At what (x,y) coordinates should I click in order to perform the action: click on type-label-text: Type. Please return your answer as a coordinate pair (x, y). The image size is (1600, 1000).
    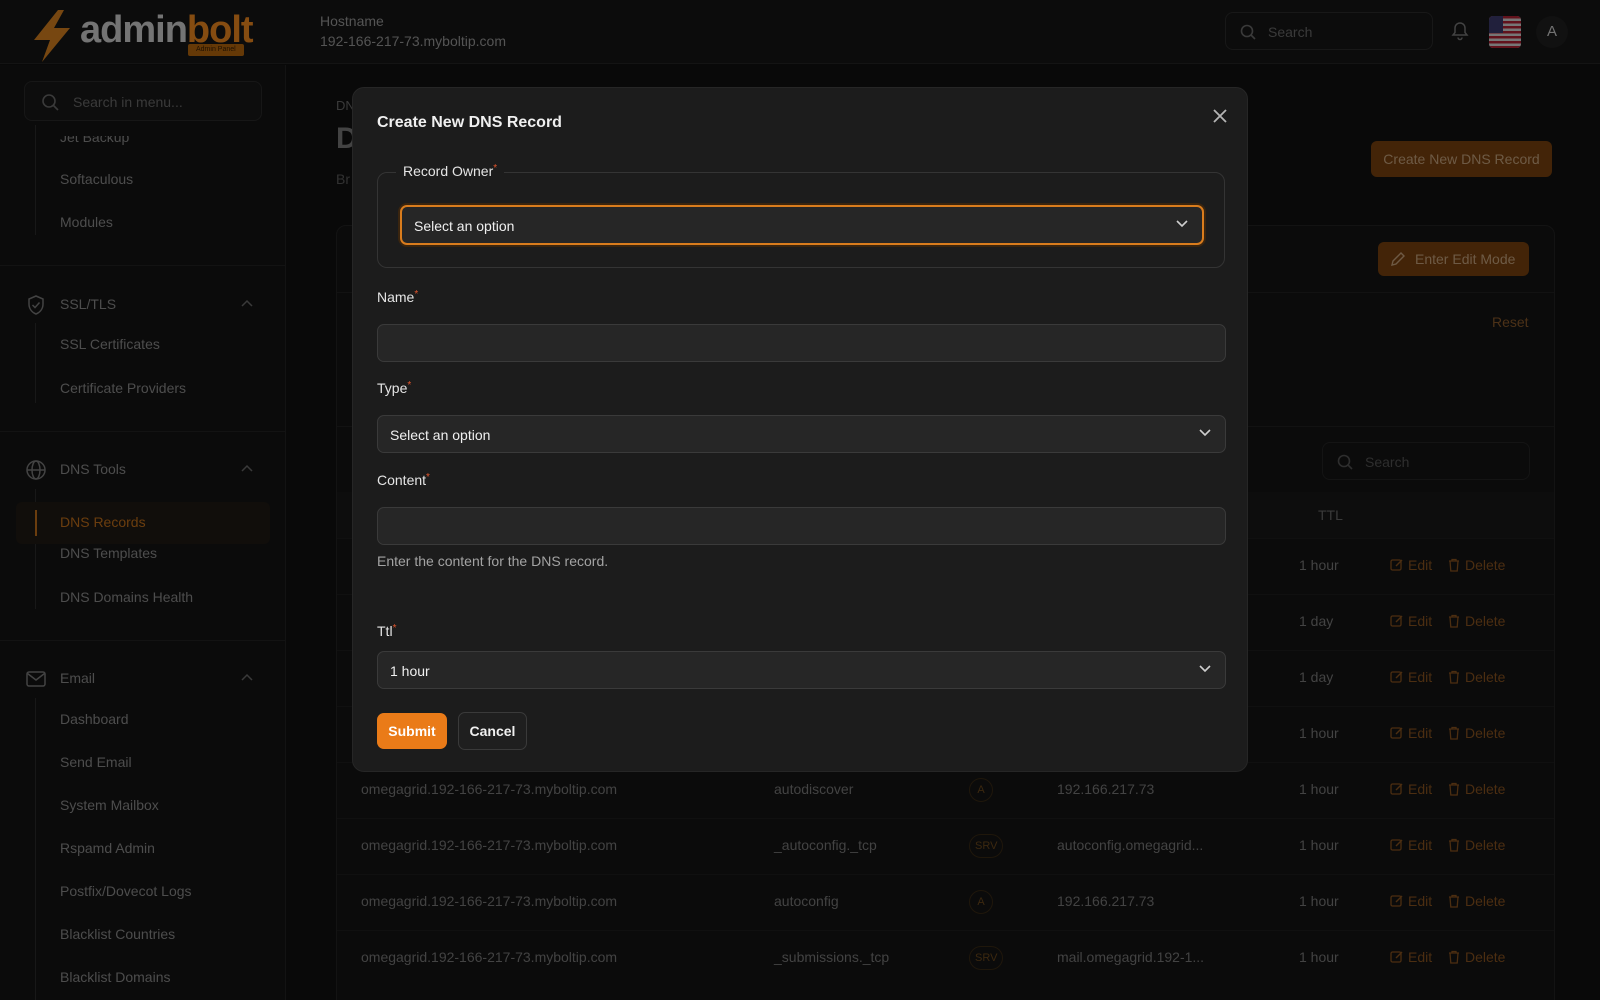
    Looking at the image, I should click on (392, 388).